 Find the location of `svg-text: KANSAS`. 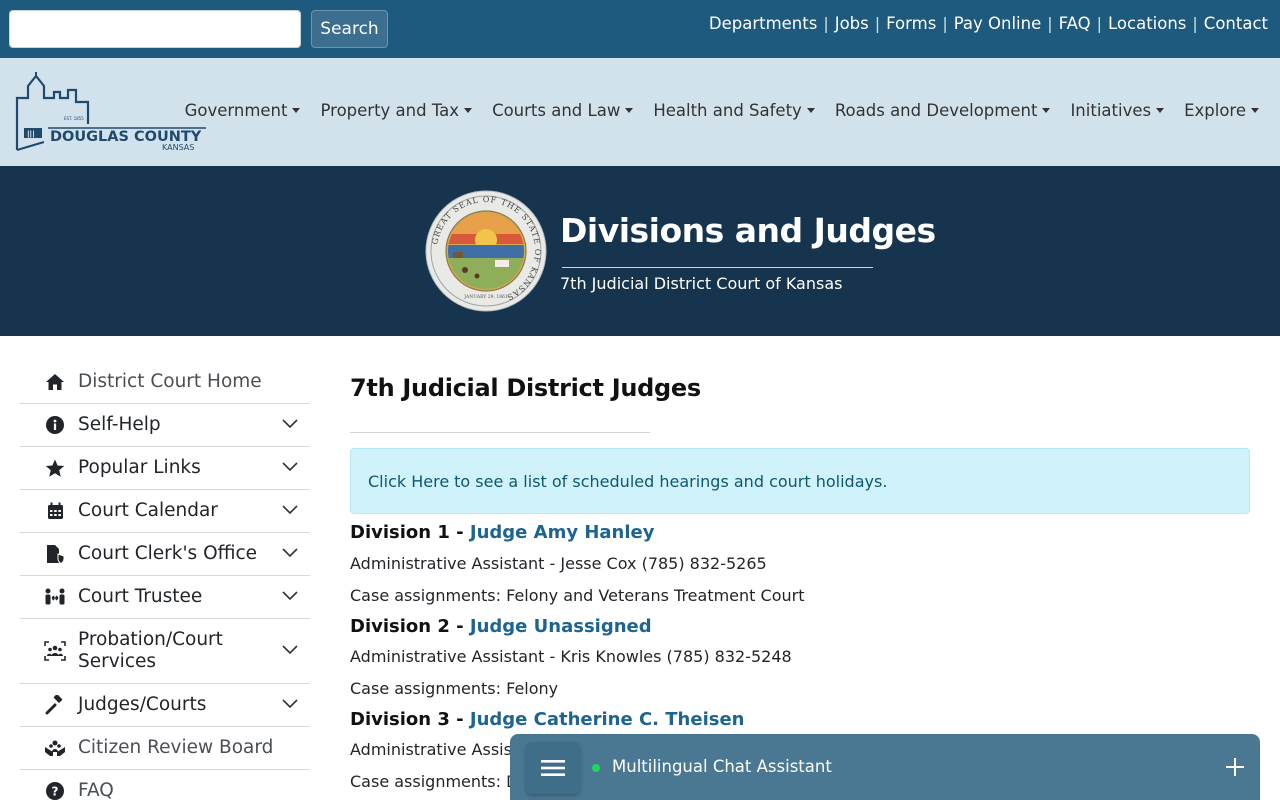

svg-text: KANSAS is located at coordinates (178, 147).